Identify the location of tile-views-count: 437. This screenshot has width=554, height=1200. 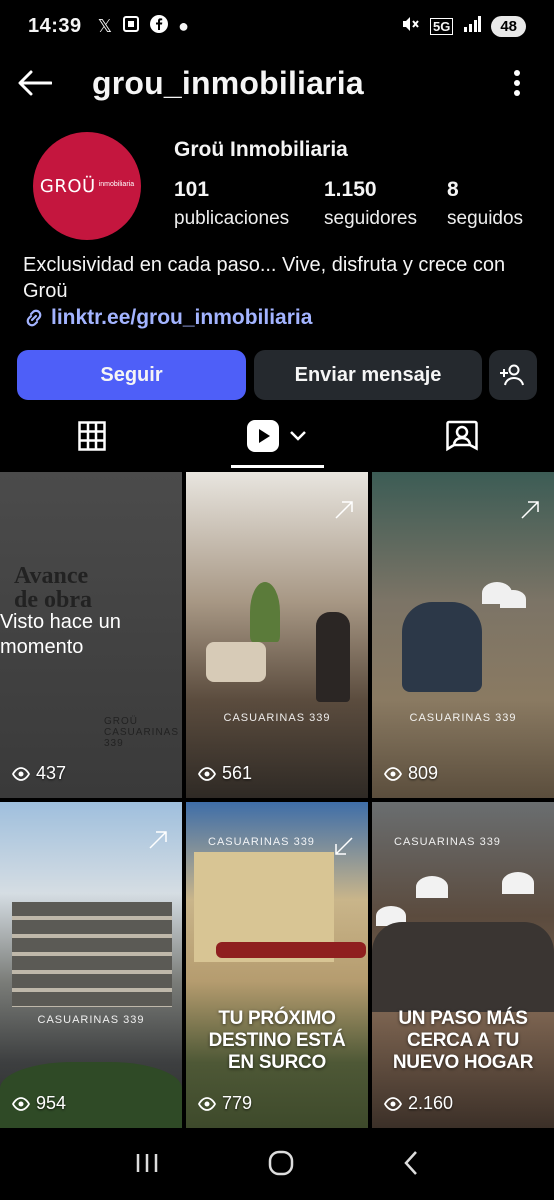
(51, 773).